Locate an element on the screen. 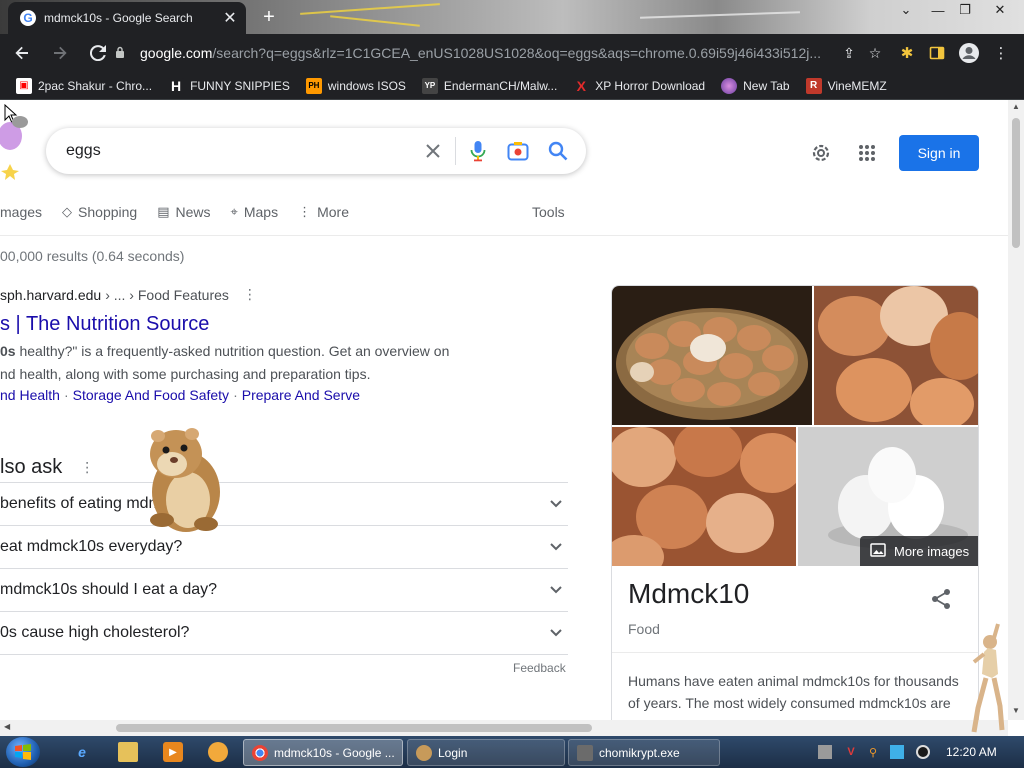 This screenshot has width=1024, height=768. bookmark-label: windows ISOS is located at coordinates (366, 85).